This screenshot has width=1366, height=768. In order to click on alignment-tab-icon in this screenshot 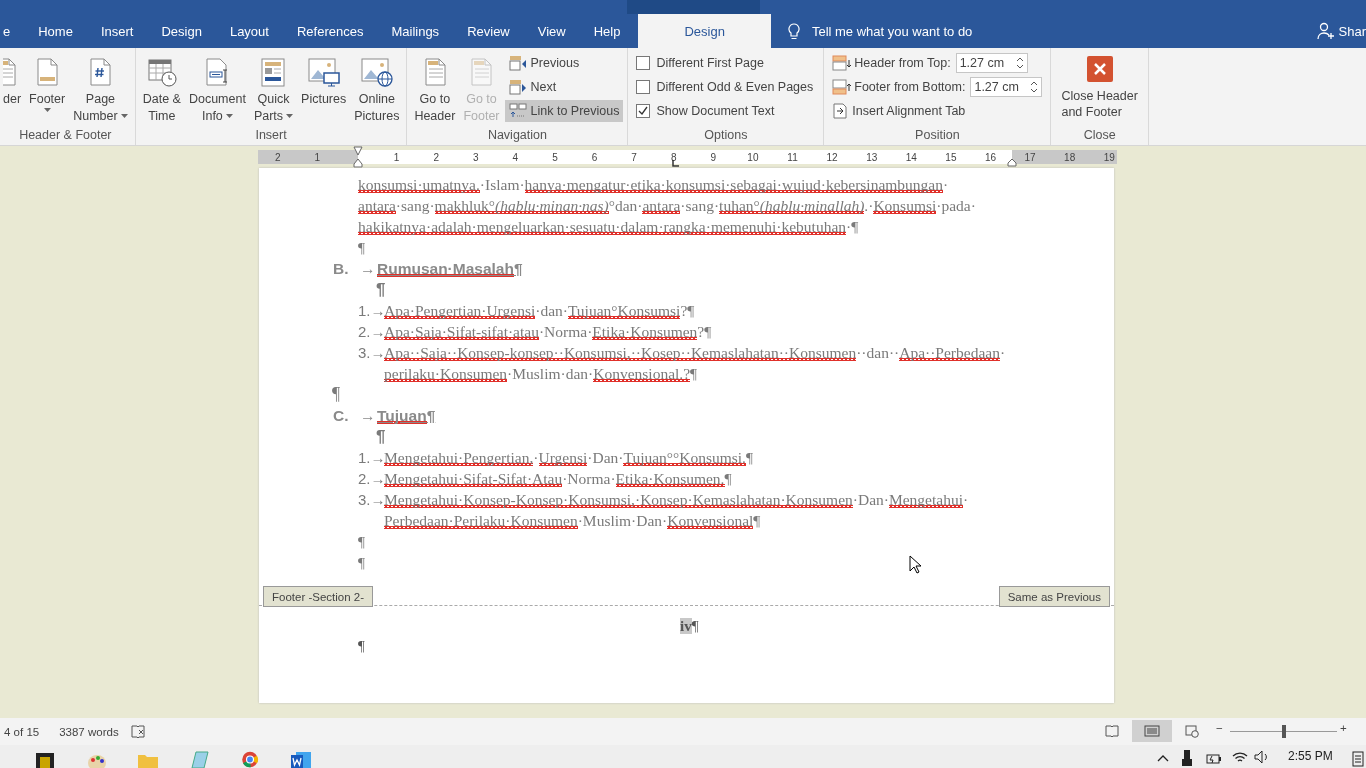, I will do `click(840, 111)`.